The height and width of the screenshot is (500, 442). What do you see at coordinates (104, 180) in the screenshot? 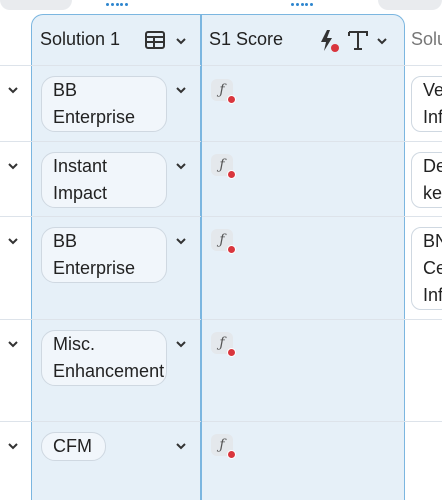
I see `solution-tag: Instant Impact` at bounding box center [104, 180].